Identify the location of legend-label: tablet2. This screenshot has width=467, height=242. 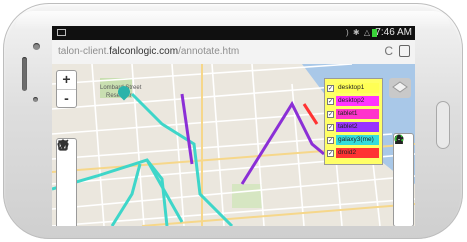
(357, 127).